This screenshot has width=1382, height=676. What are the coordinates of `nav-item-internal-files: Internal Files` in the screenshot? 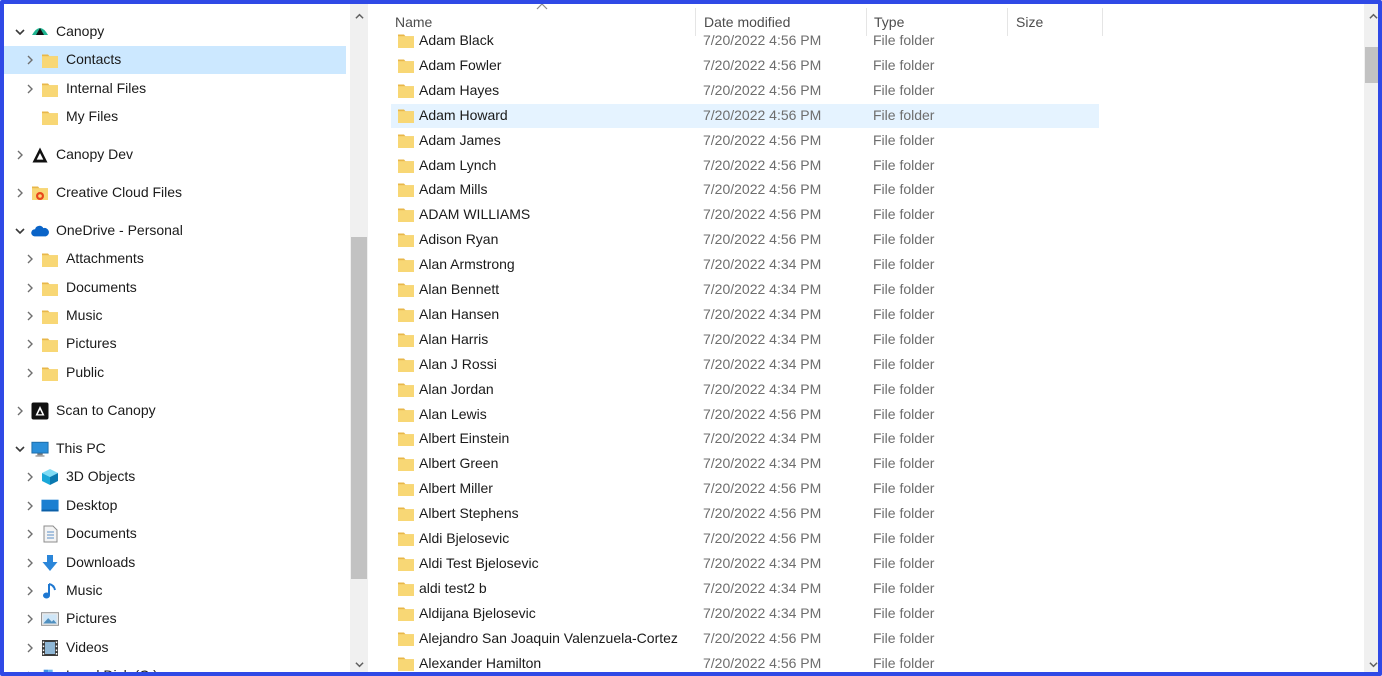 It's located at (175, 89).